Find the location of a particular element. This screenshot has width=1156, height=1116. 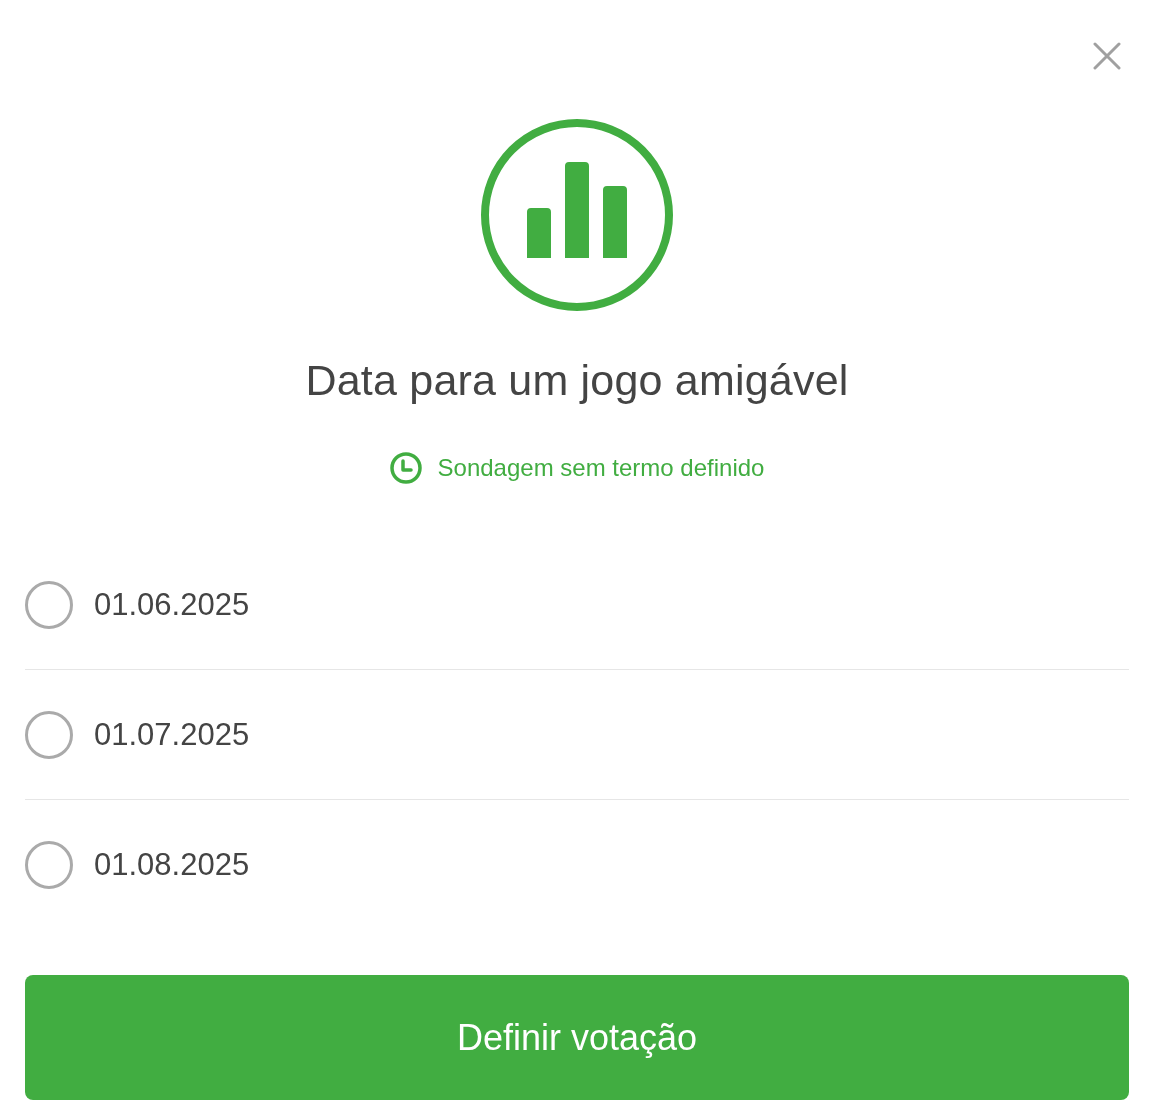

option-label: 01.07.2025 is located at coordinates (172, 734).